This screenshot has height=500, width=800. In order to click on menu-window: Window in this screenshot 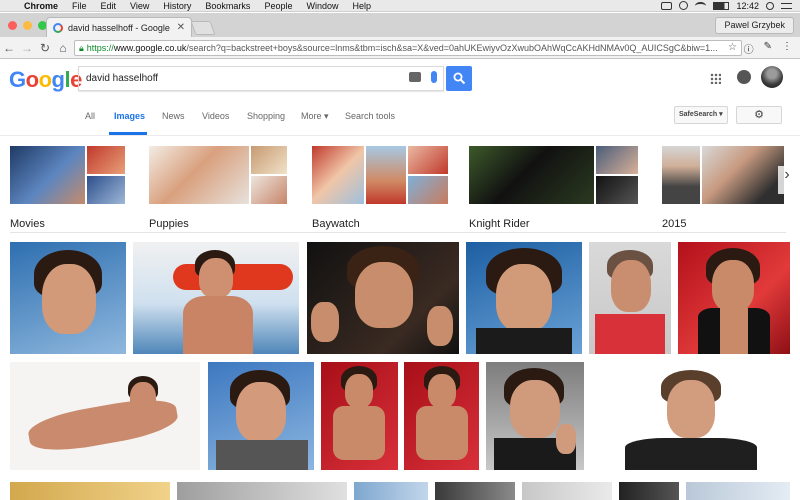, I will do `click(322, 6)`.